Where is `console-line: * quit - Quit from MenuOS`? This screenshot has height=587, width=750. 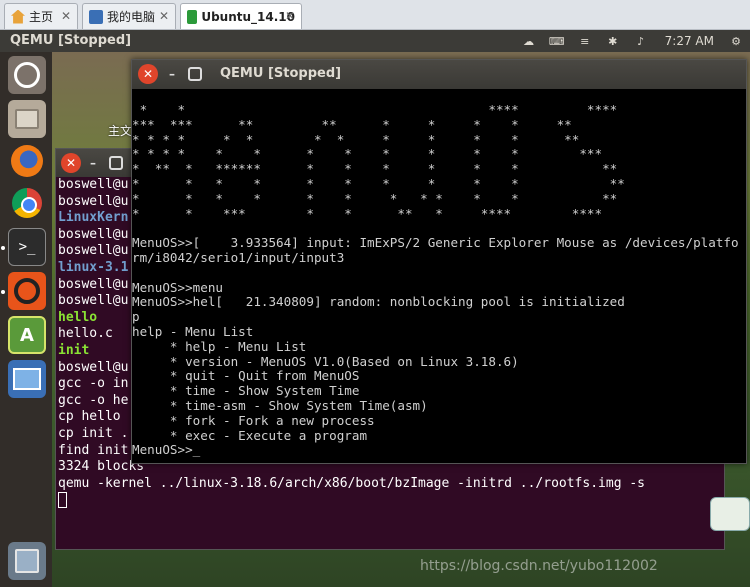
console-line: * quit - Quit from MenuOS is located at coordinates (246, 376).